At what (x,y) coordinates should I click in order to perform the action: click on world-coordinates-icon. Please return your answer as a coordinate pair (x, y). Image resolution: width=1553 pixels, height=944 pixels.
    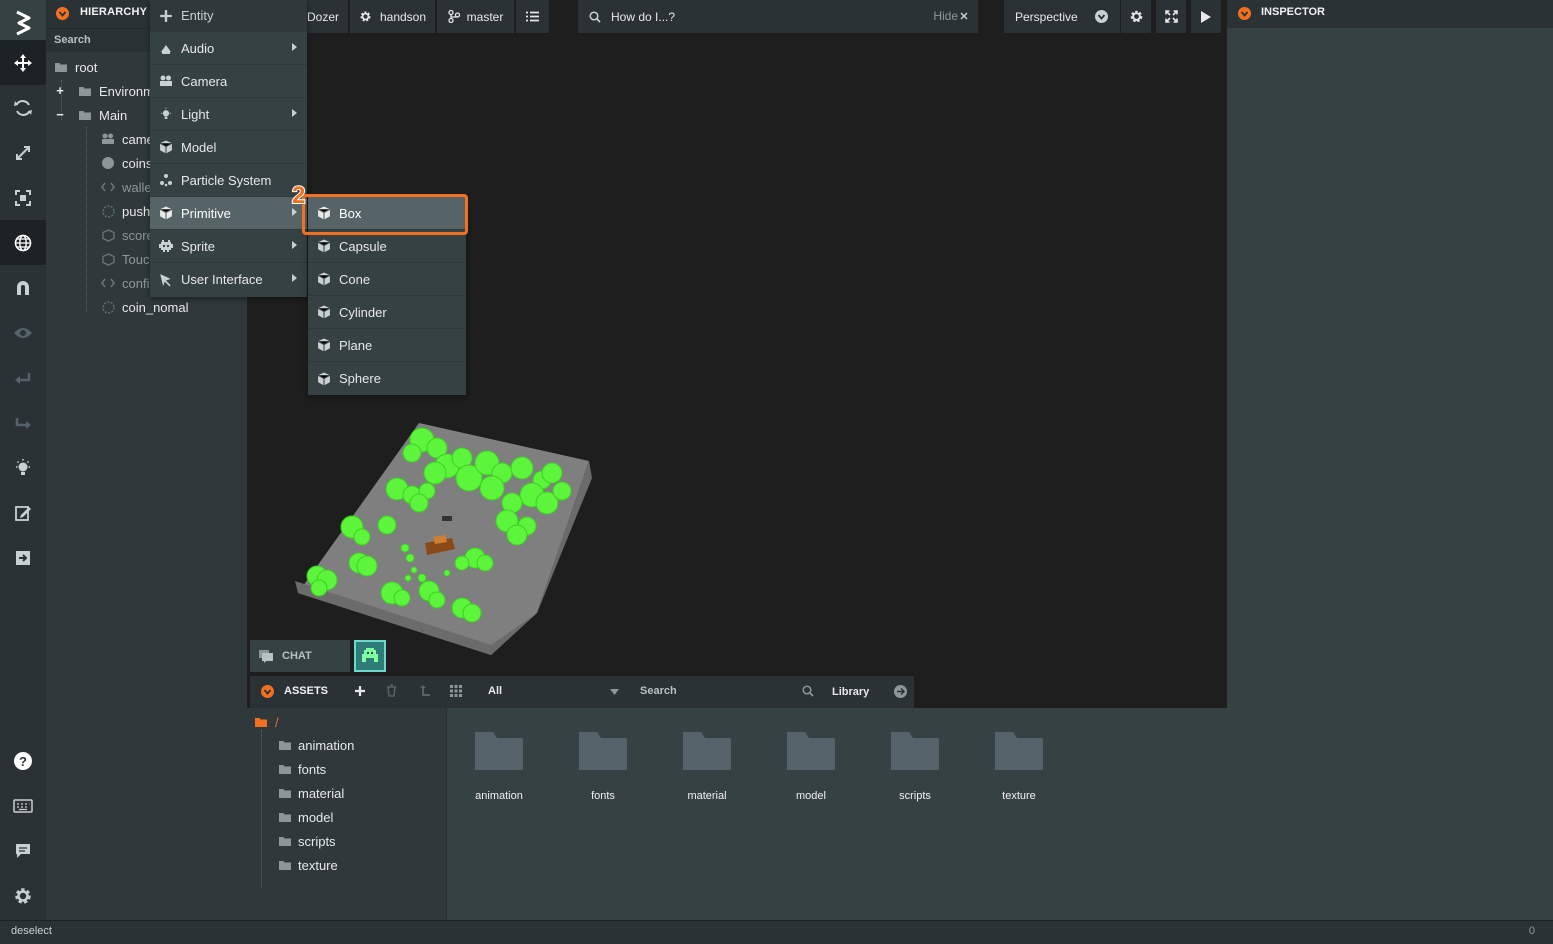
    Looking at the image, I should click on (23, 242).